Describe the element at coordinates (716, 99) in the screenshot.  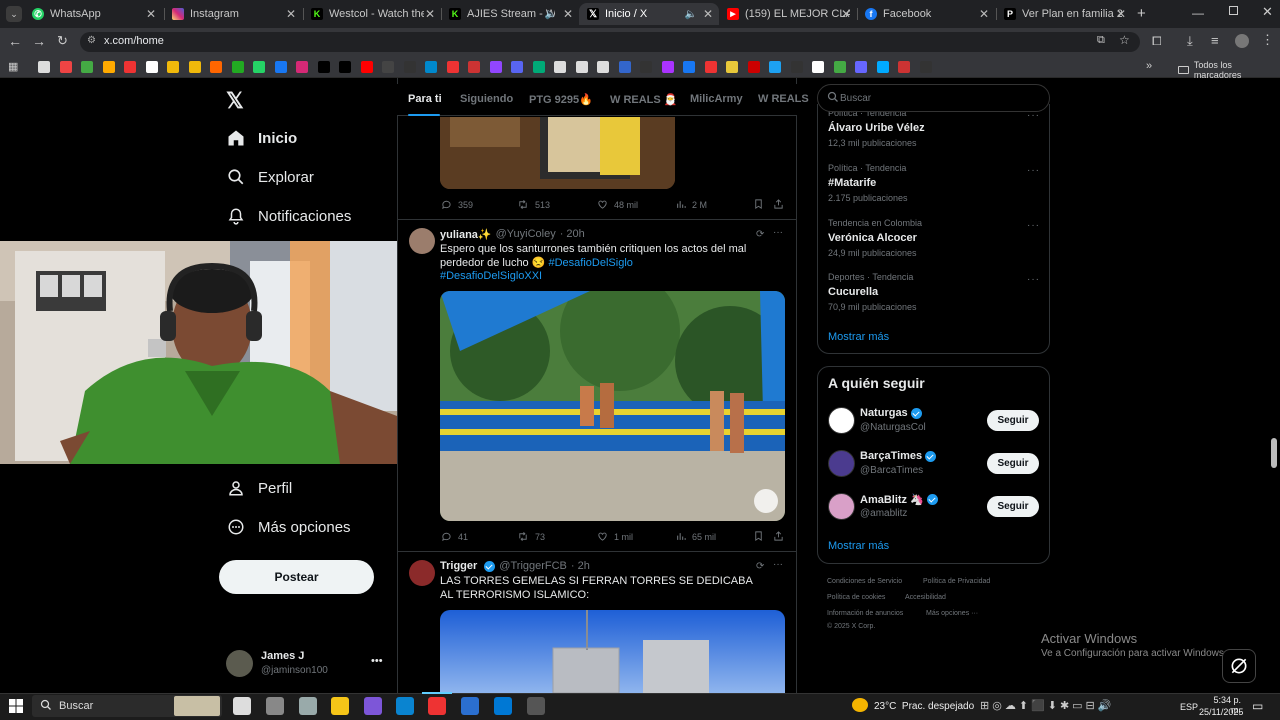
I see `tab-community: MilicArmy` at that location.